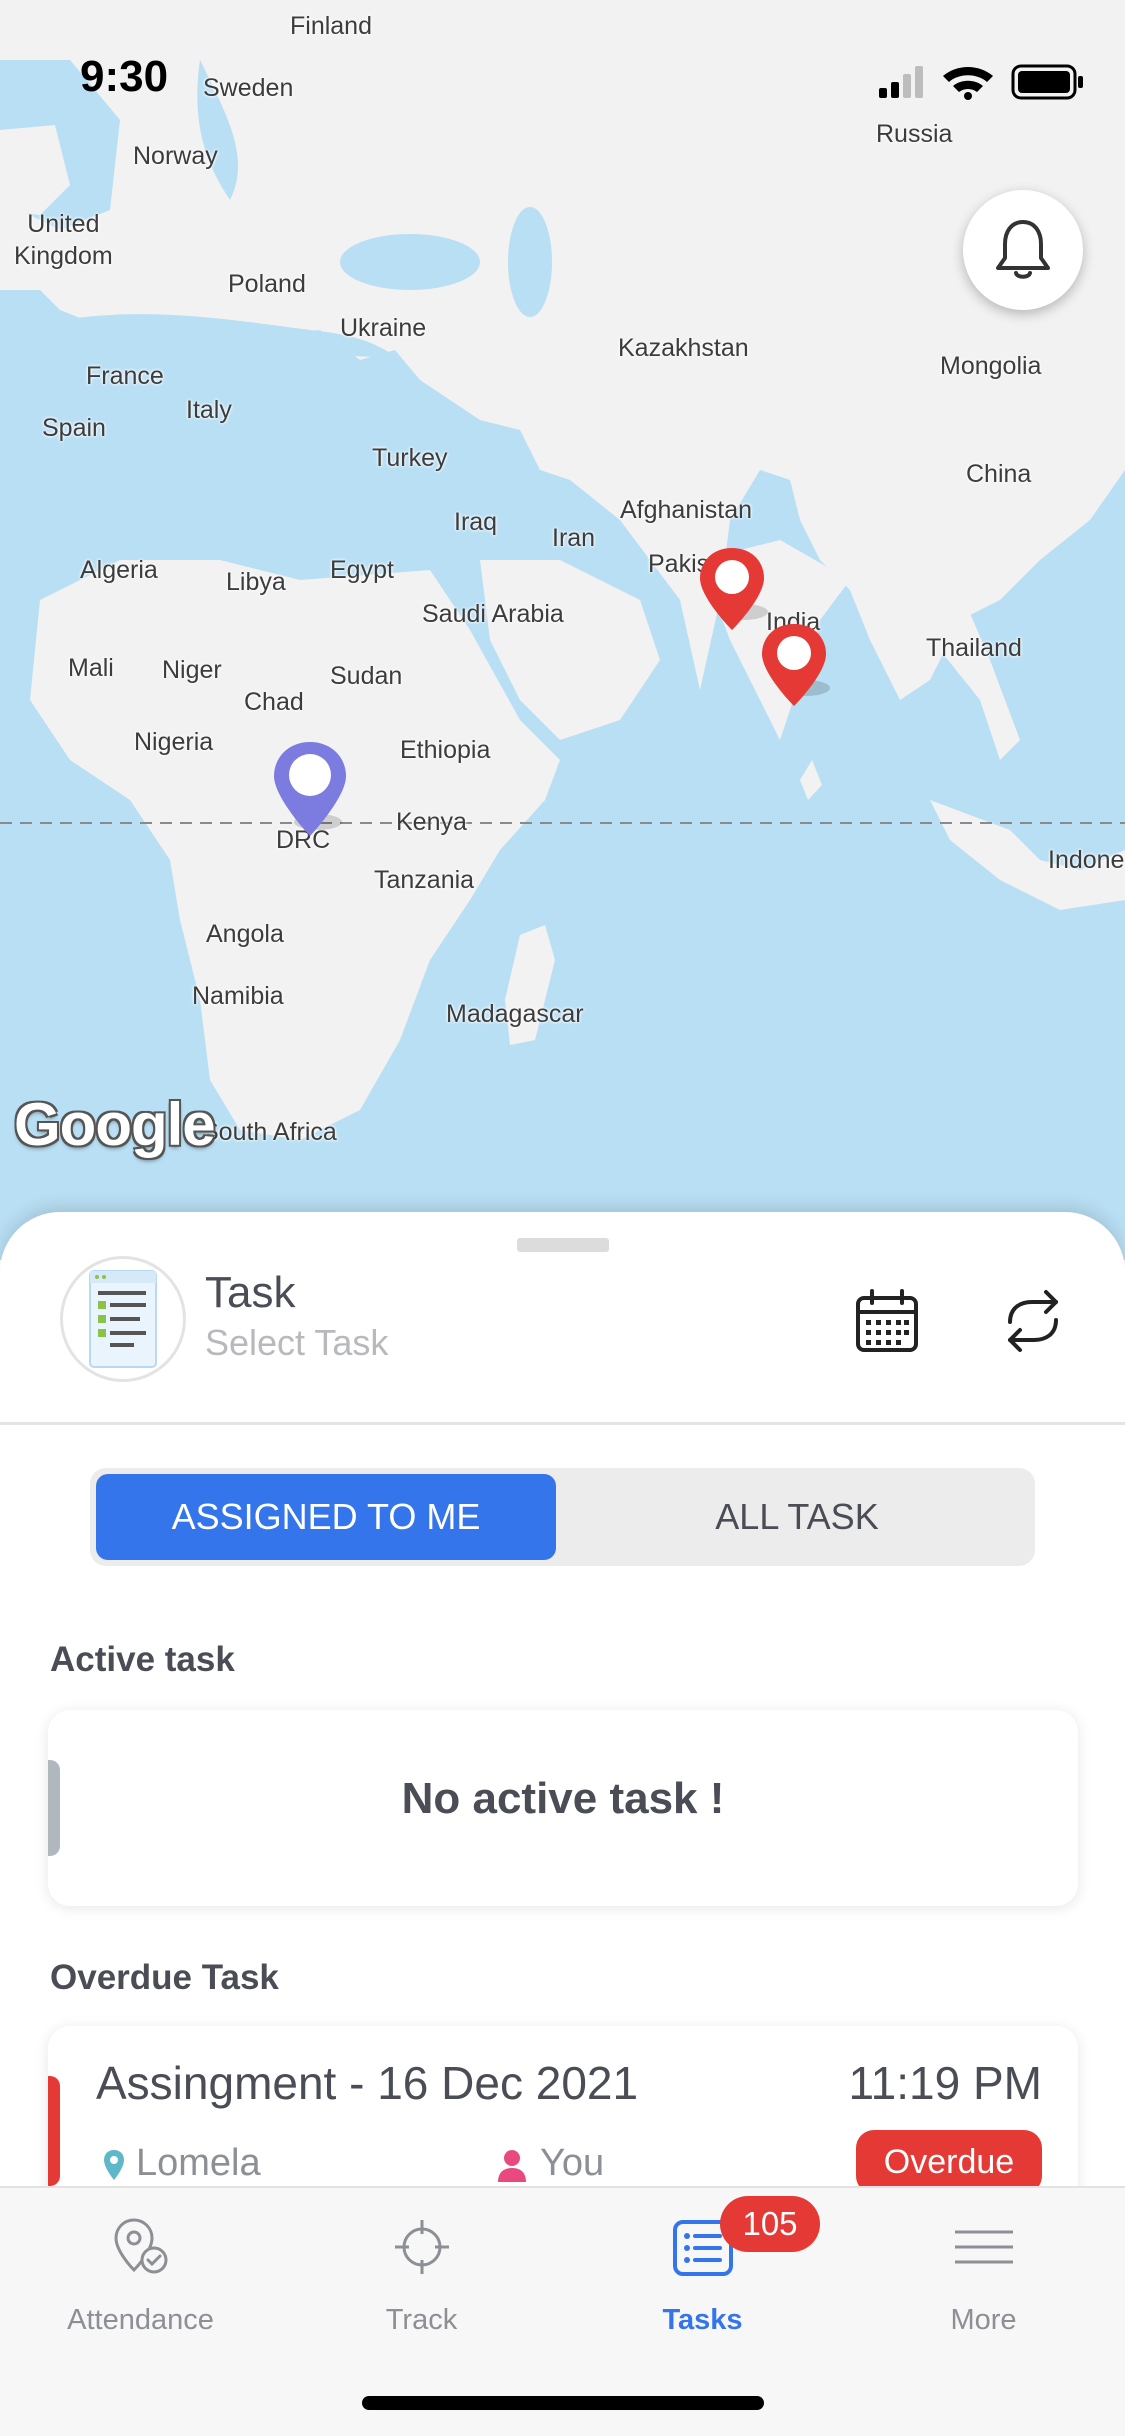 This screenshot has width=1125, height=2436. Describe the element at coordinates (1047, 82) in the screenshot. I see `battery-icon` at that location.